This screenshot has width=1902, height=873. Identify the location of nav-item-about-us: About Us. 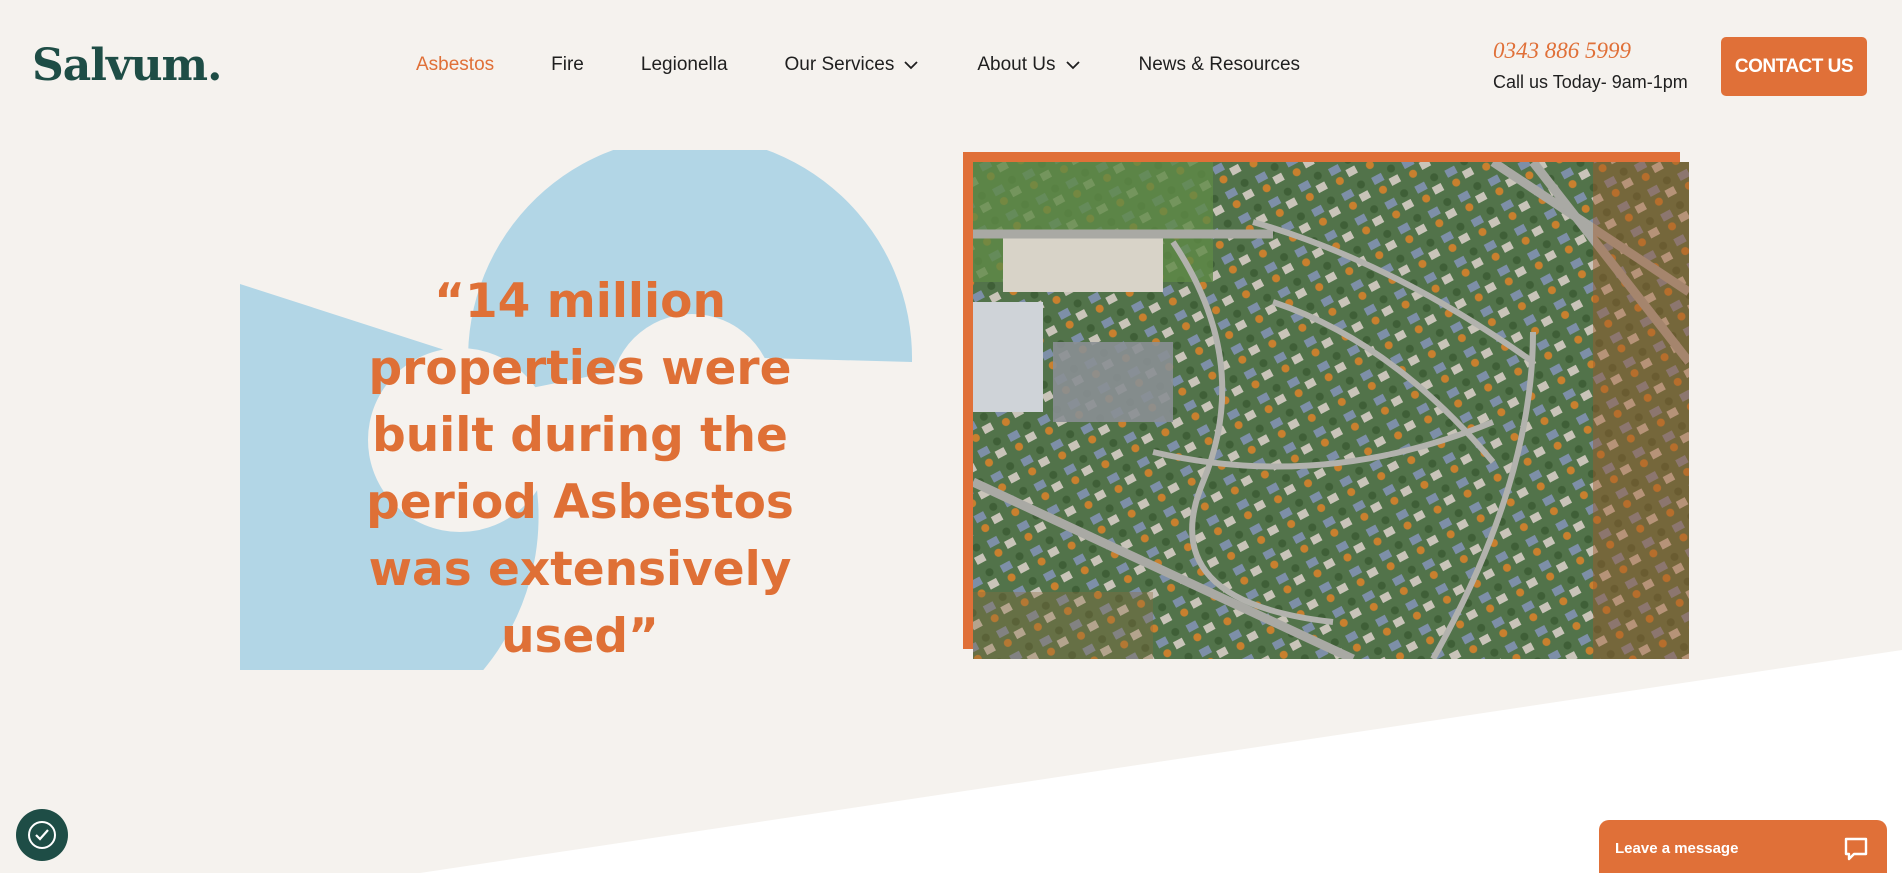
(1029, 65).